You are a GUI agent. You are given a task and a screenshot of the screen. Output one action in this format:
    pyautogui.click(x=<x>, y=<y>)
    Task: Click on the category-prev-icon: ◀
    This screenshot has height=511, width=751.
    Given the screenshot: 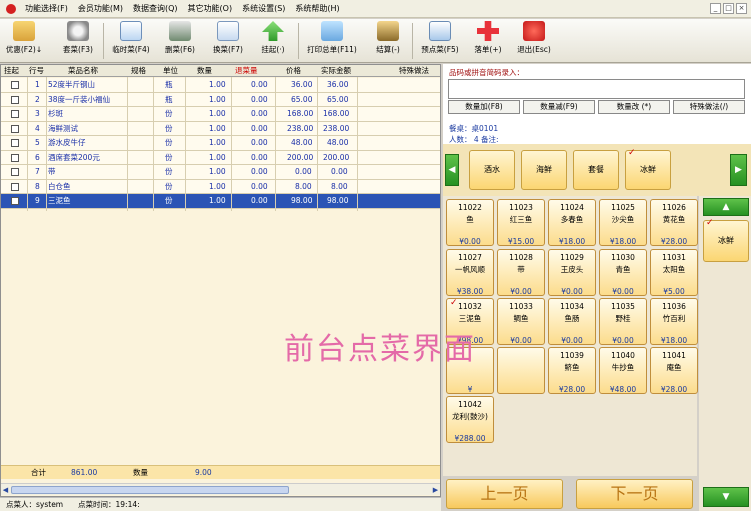 What is the action you would take?
    pyautogui.click(x=452, y=170)
    